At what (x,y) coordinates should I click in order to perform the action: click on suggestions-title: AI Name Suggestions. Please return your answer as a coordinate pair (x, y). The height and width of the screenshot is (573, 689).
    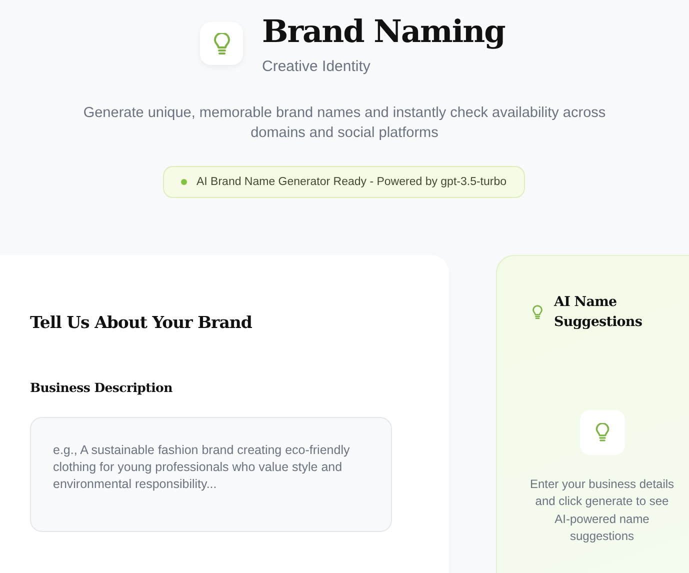
    Looking at the image, I should click on (599, 312).